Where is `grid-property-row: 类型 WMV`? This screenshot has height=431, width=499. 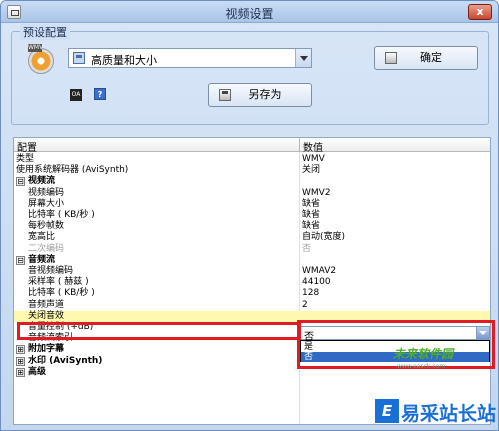 grid-property-row: 类型 WMV is located at coordinates (252, 159).